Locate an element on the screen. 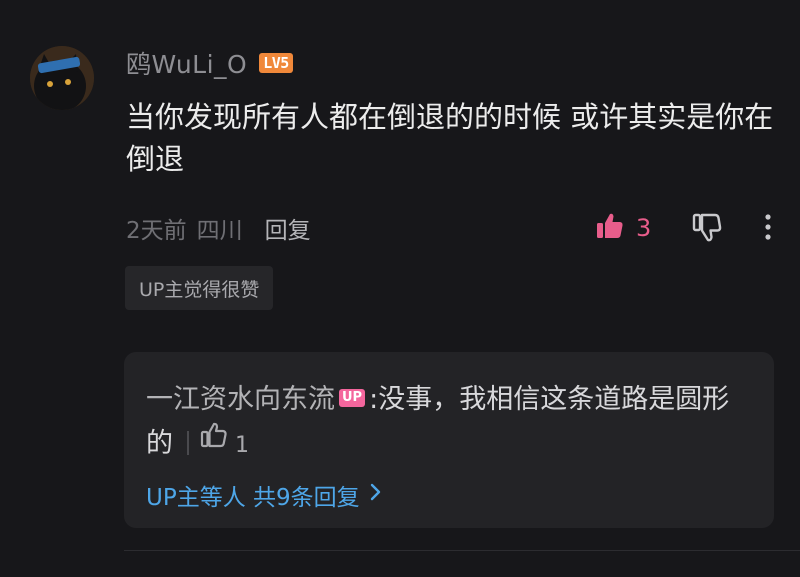  vertical-ellipsis-icon is located at coordinates (768, 230).